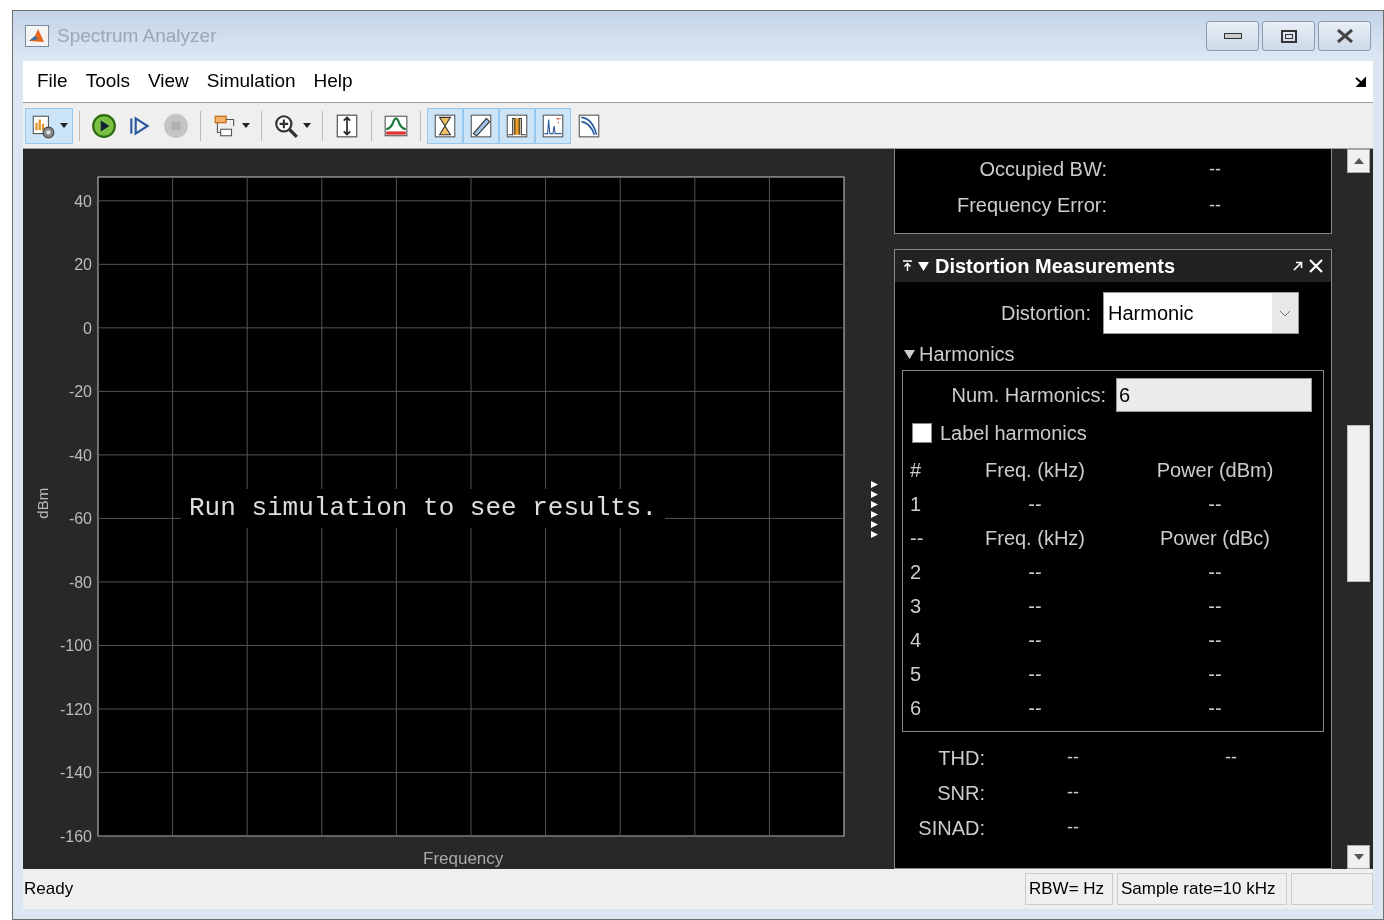 The height and width of the screenshot is (920, 1384). I want to click on table-cell-text: 2, so click(916, 572).